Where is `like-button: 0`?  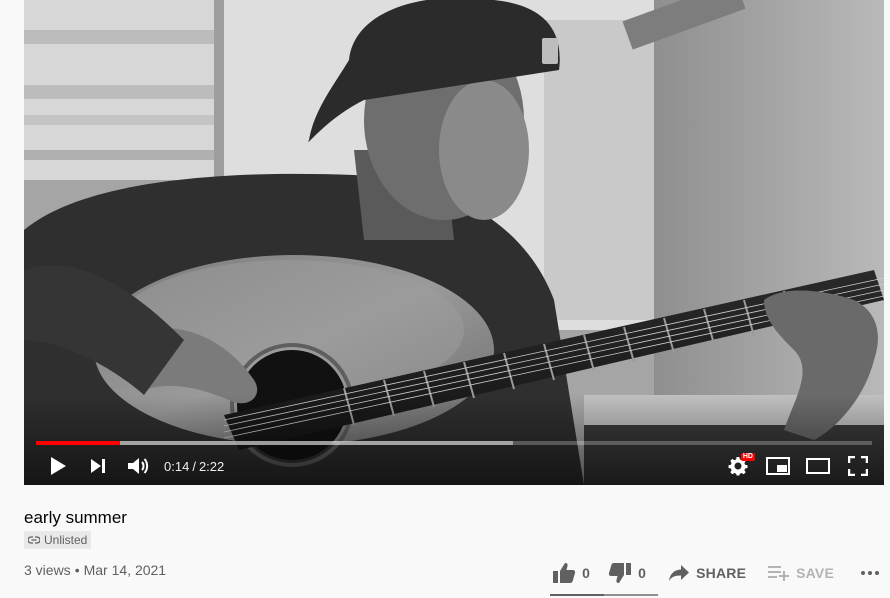
like-button: 0 is located at coordinates (571, 573).